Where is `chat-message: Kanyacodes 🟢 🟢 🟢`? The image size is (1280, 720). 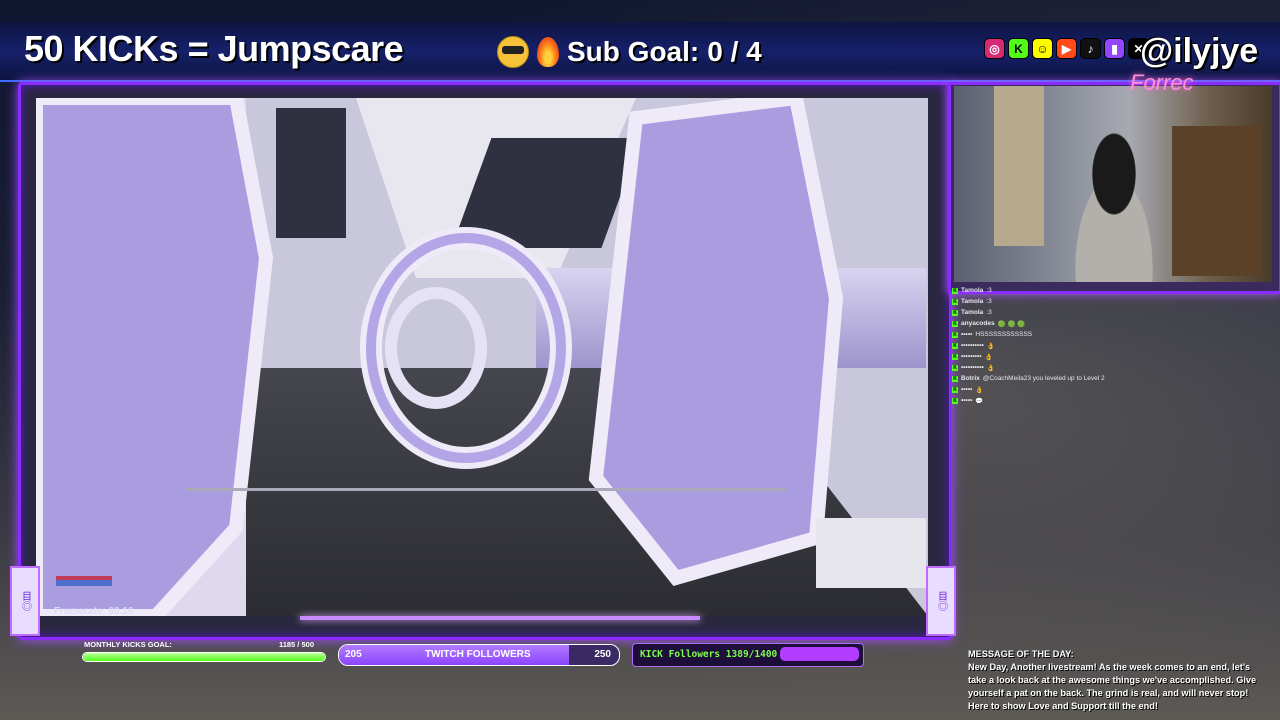 chat-message: Kanyacodes 🟢 🟢 🟢 is located at coordinates (1102, 323).